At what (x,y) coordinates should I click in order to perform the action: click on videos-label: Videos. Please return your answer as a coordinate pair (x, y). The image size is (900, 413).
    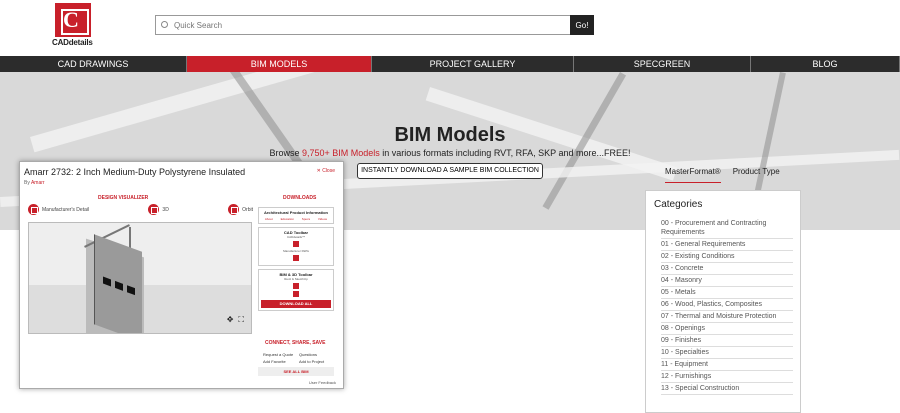
    Looking at the image, I should click on (322, 219).